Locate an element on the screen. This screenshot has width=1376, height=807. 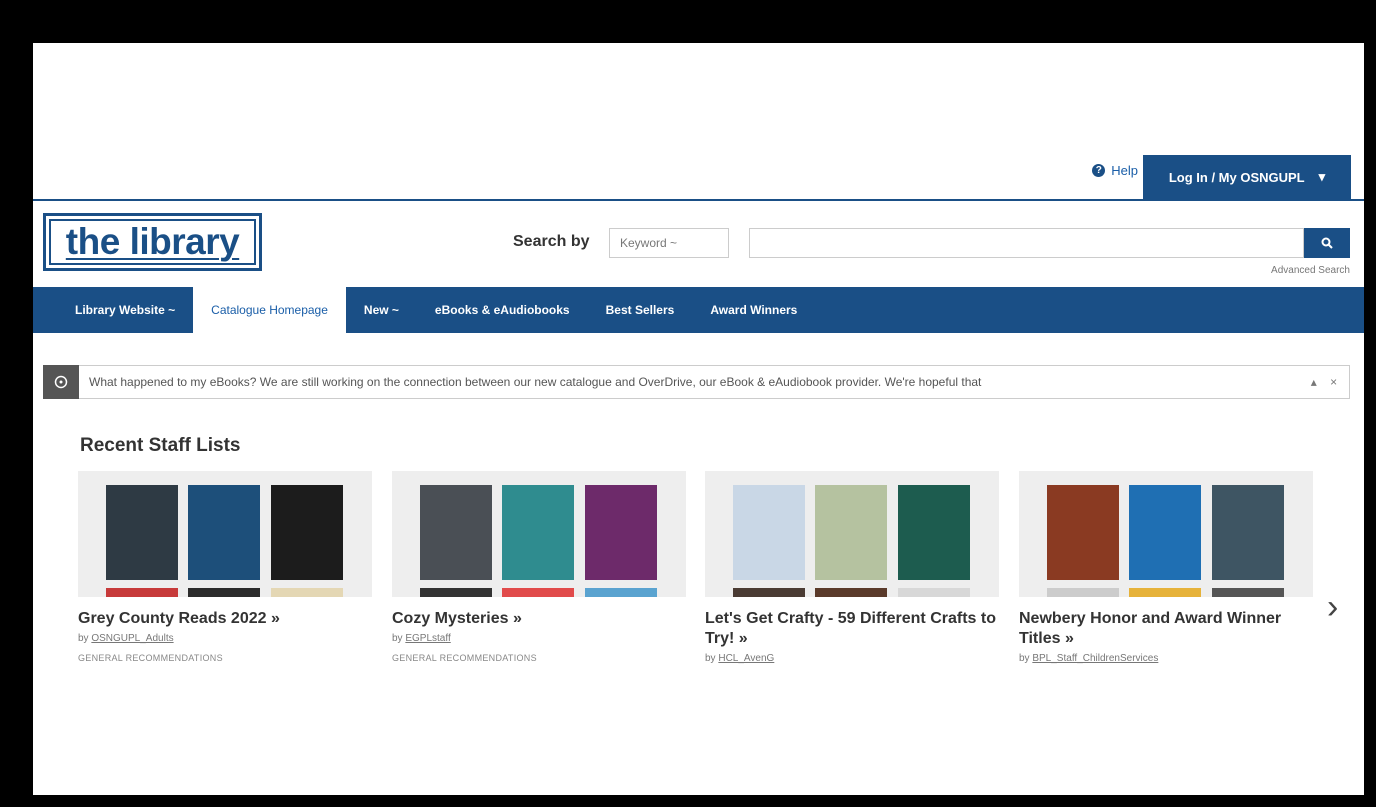
chevron-down-icon: ▾ is located at coordinates (1322, 176).